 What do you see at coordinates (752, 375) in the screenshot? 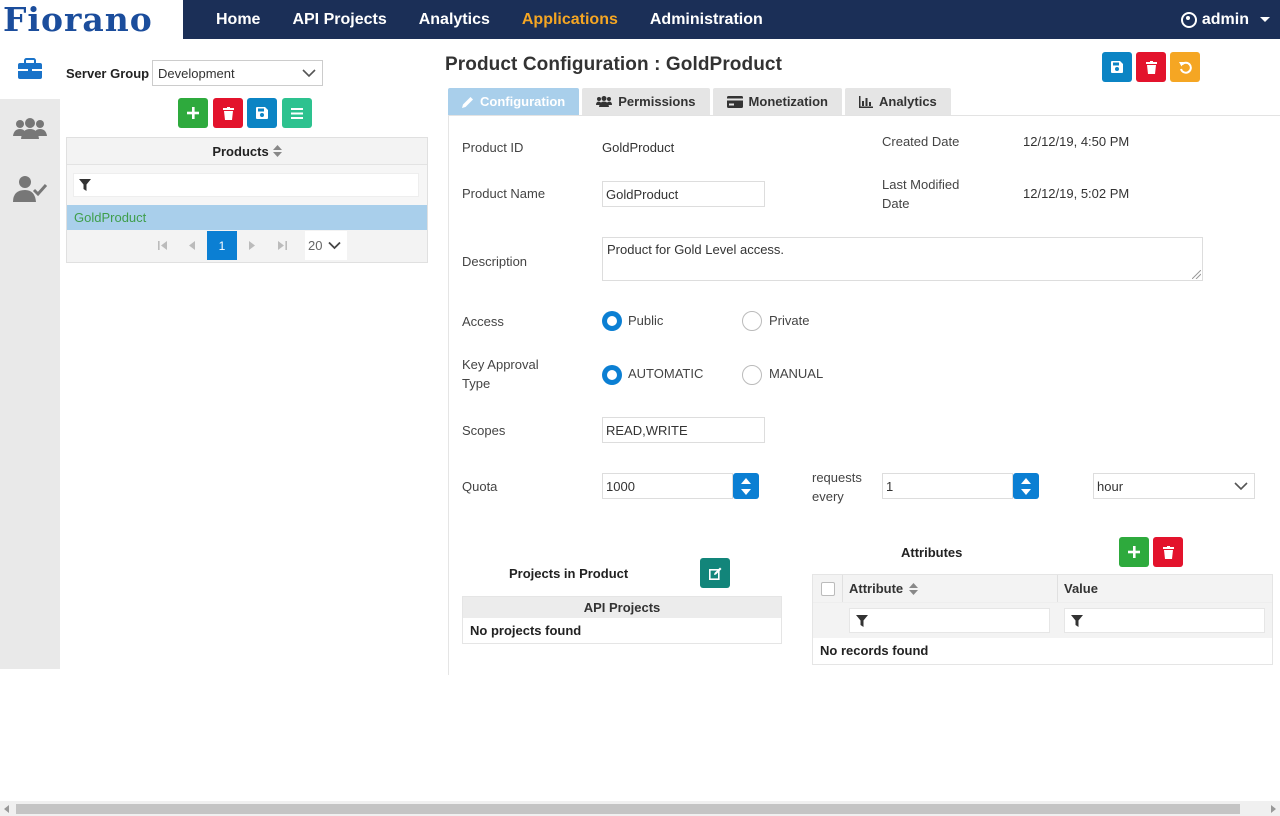
I see `key-manual-radio` at bounding box center [752, 375].